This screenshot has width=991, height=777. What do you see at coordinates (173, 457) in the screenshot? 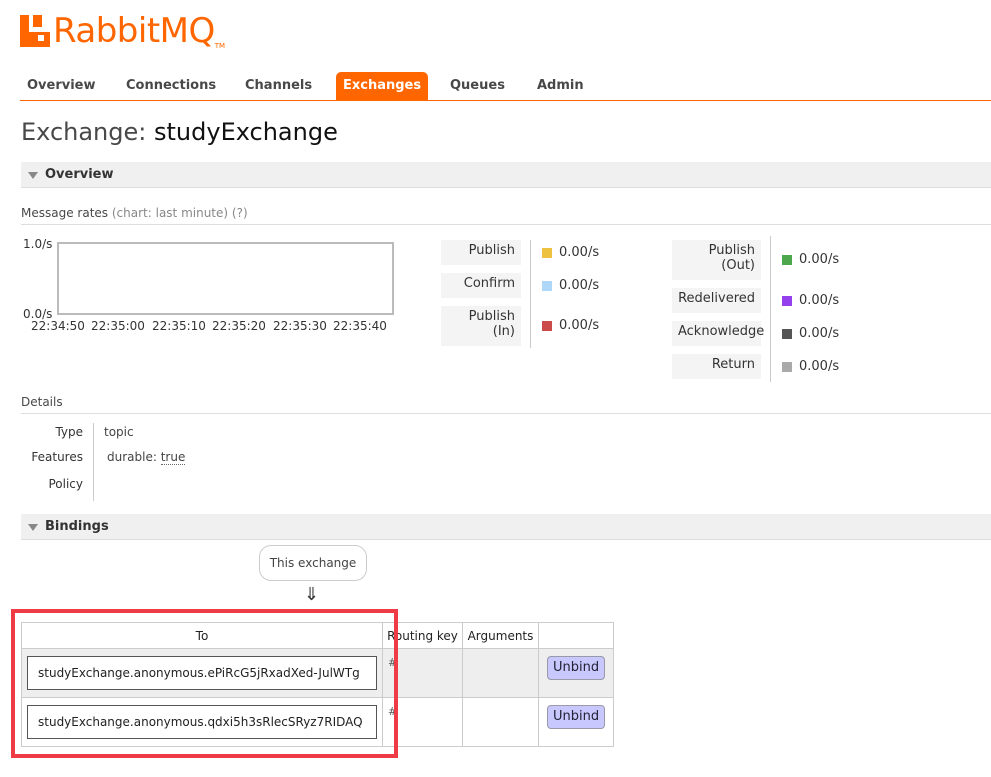
I see `feature-durable-value: true` at bounding box center [173, 457].